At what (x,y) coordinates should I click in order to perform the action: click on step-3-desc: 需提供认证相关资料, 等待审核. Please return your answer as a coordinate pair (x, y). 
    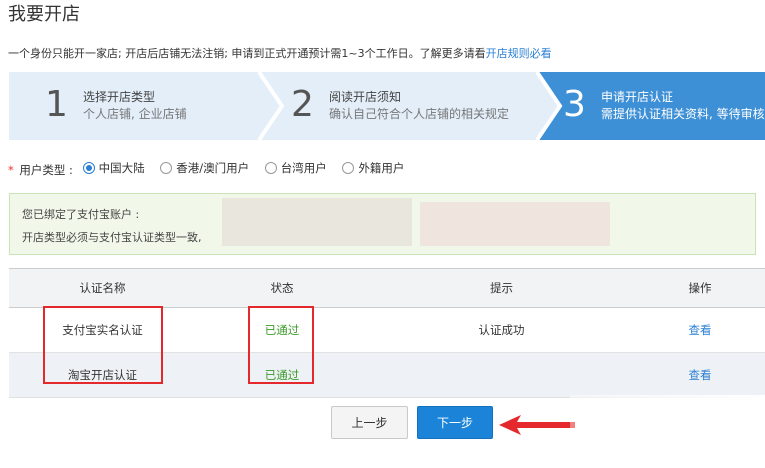
    Looking at the image, I should click on (683, 114).